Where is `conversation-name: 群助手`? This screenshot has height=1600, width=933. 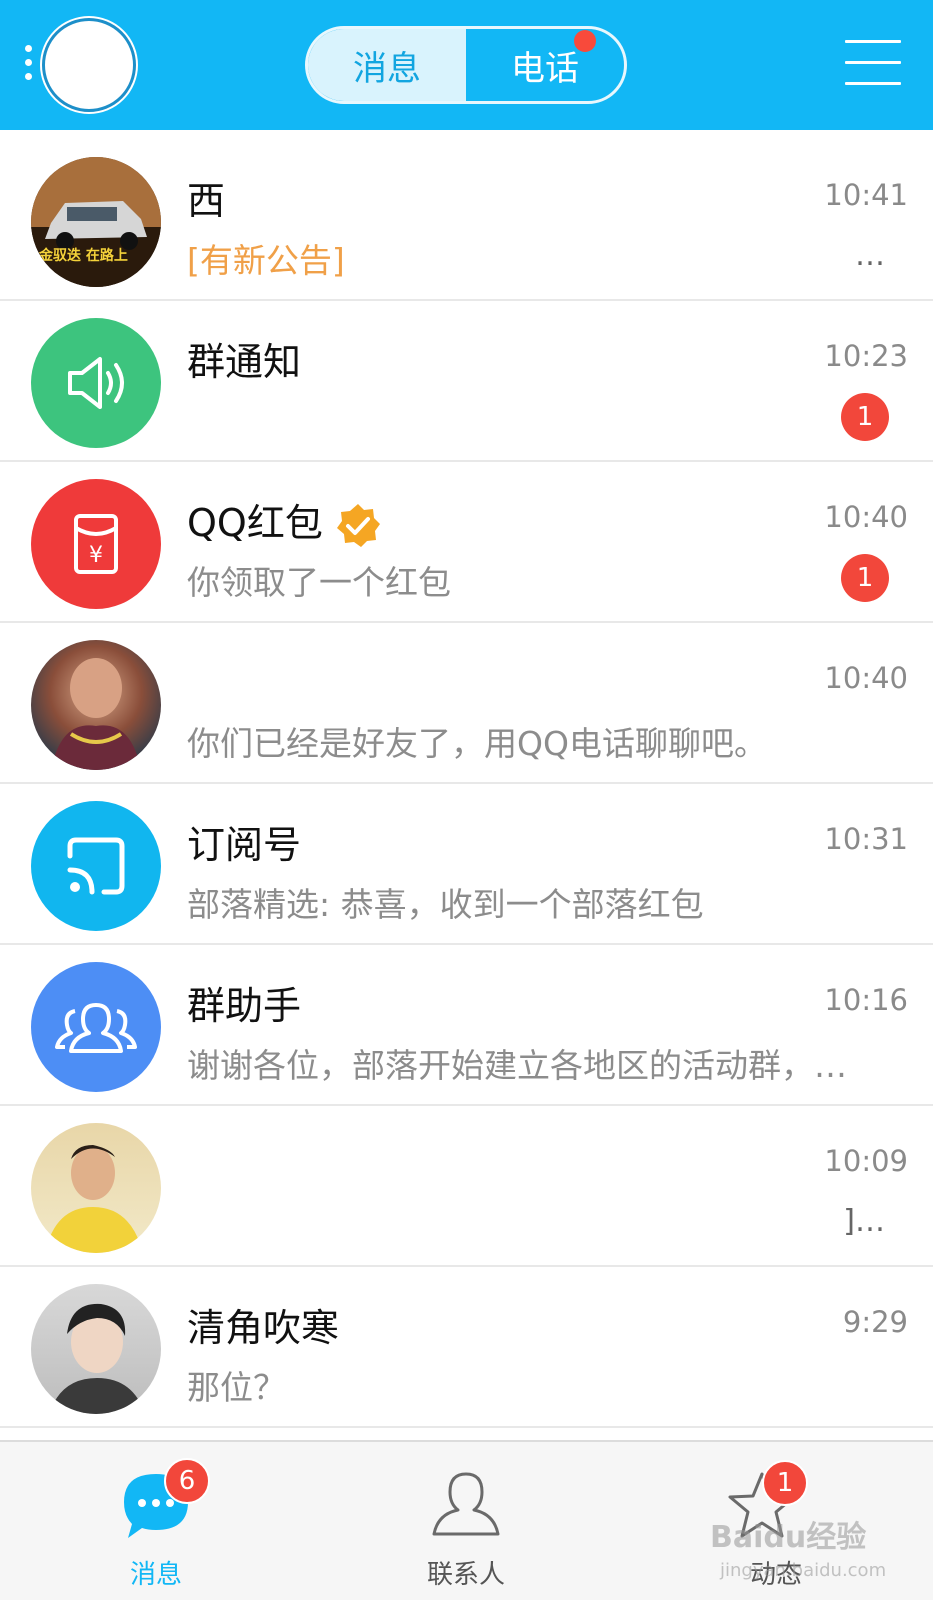 conversation-name: 群助手 is located at coordinates (244, 1006).